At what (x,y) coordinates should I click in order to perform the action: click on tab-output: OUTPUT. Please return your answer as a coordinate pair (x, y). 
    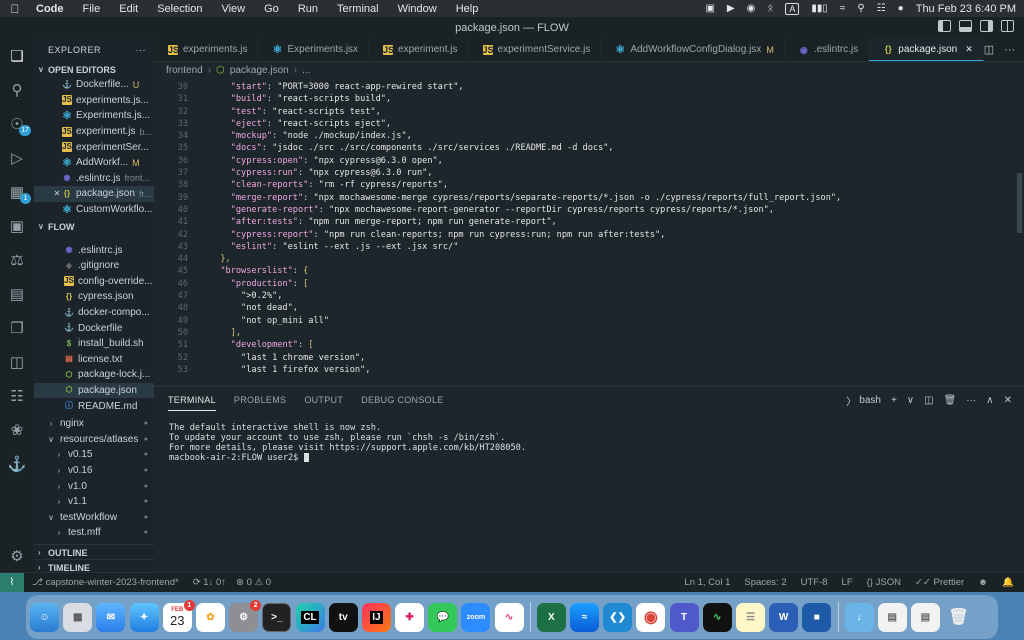
    Looking at the image, I should click on (323, 400).